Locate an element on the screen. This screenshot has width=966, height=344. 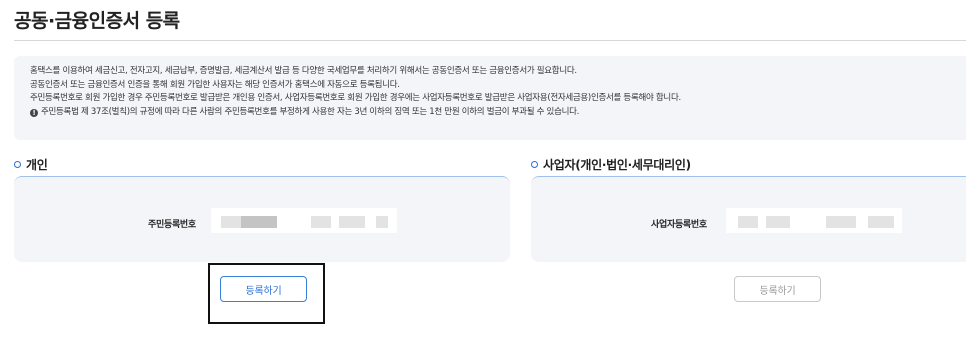
business-panel: 사업자등록번호 is located at coordinates (748, 219).